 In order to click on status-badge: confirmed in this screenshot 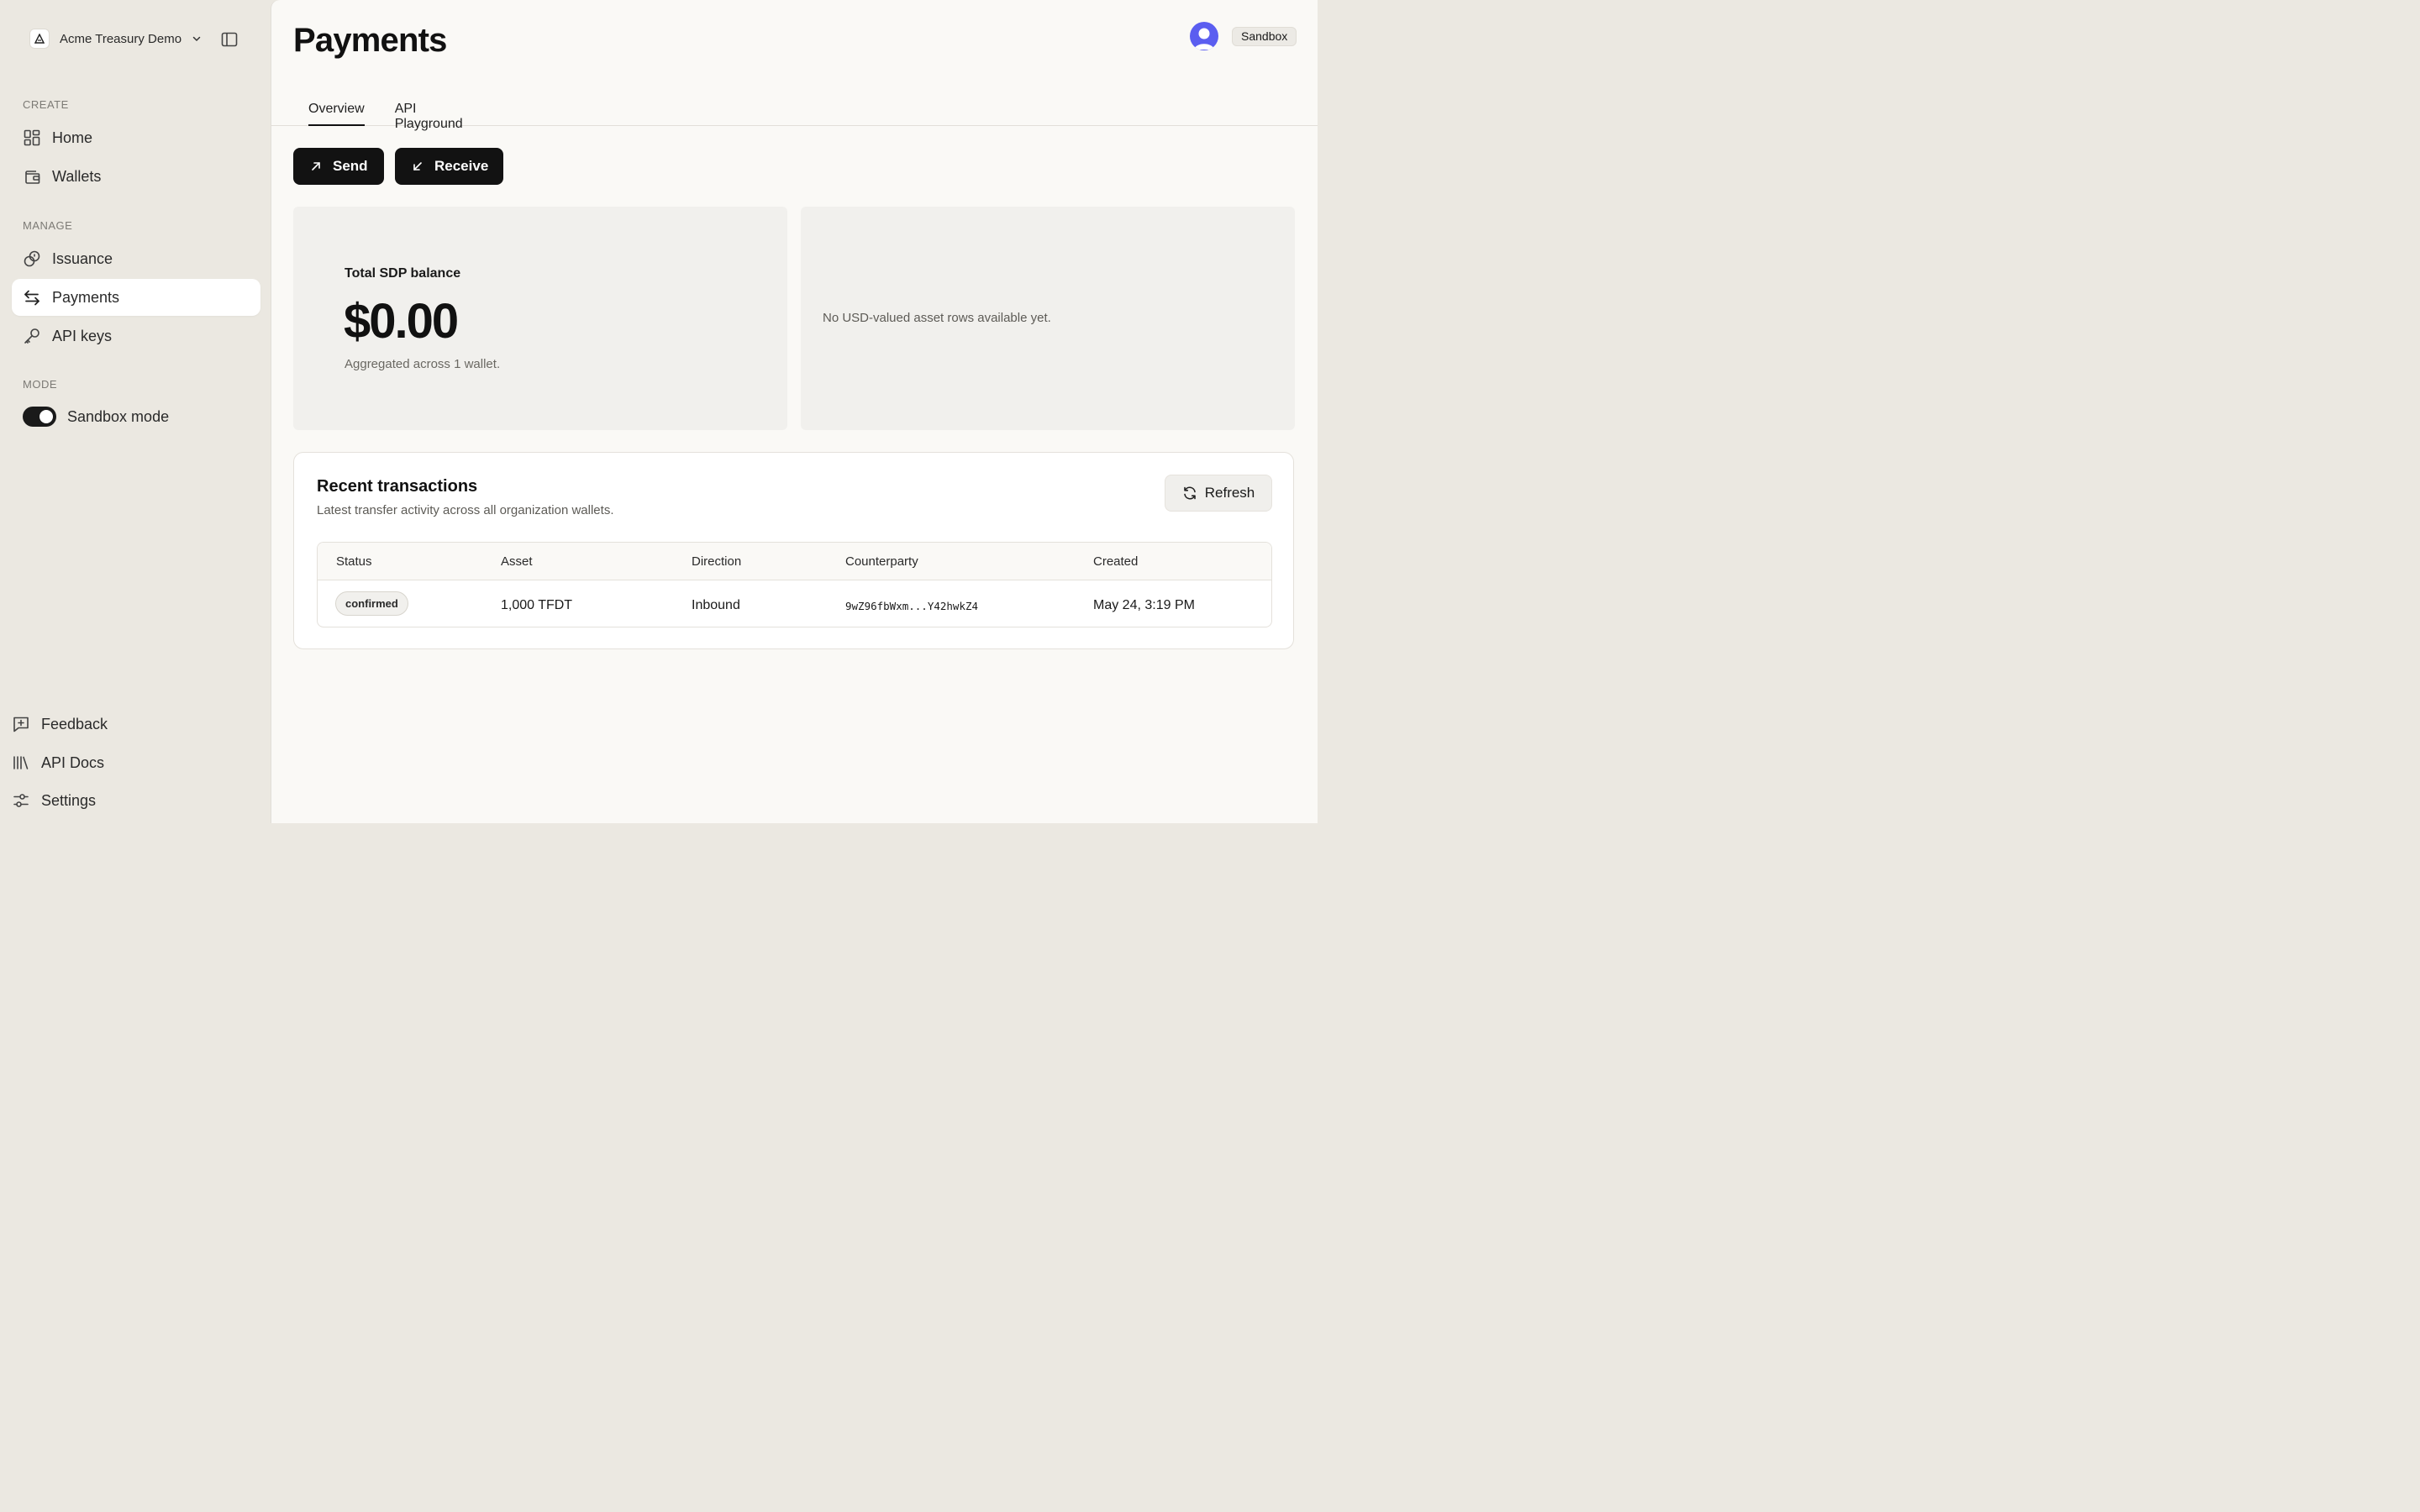, I will do `click(371, 603)`.